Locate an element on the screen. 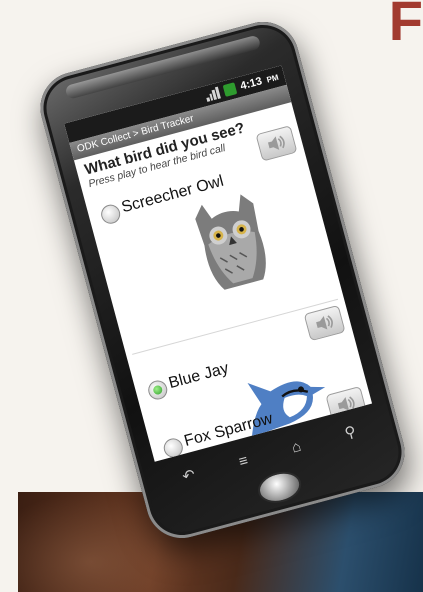 This screenshot has width=423, height=592. battery-icon is located at coordinates (230, 89).